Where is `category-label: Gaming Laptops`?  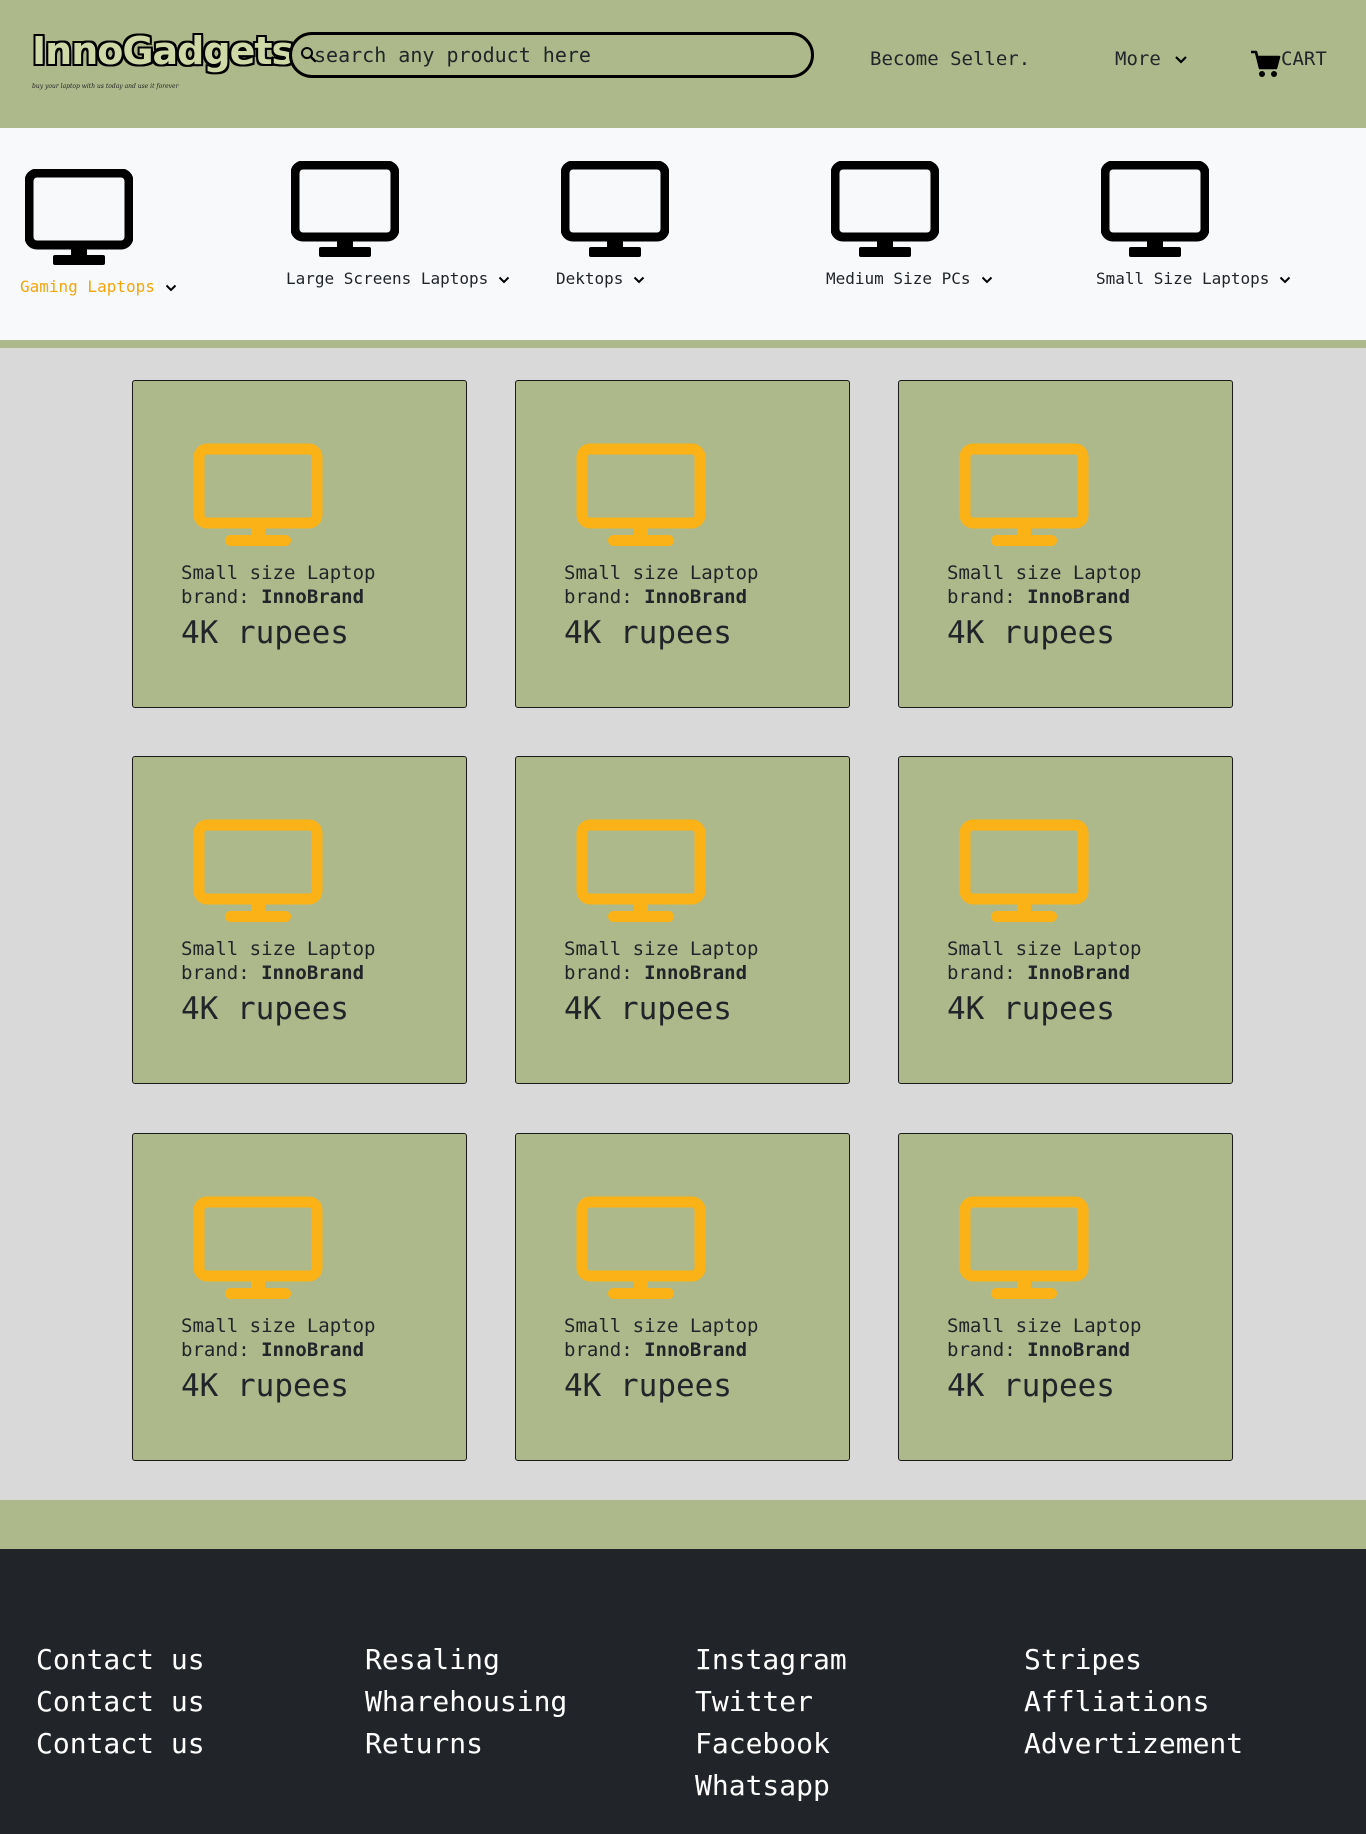
category-label: Gaming Laptops is located at coordinates (98, 286).